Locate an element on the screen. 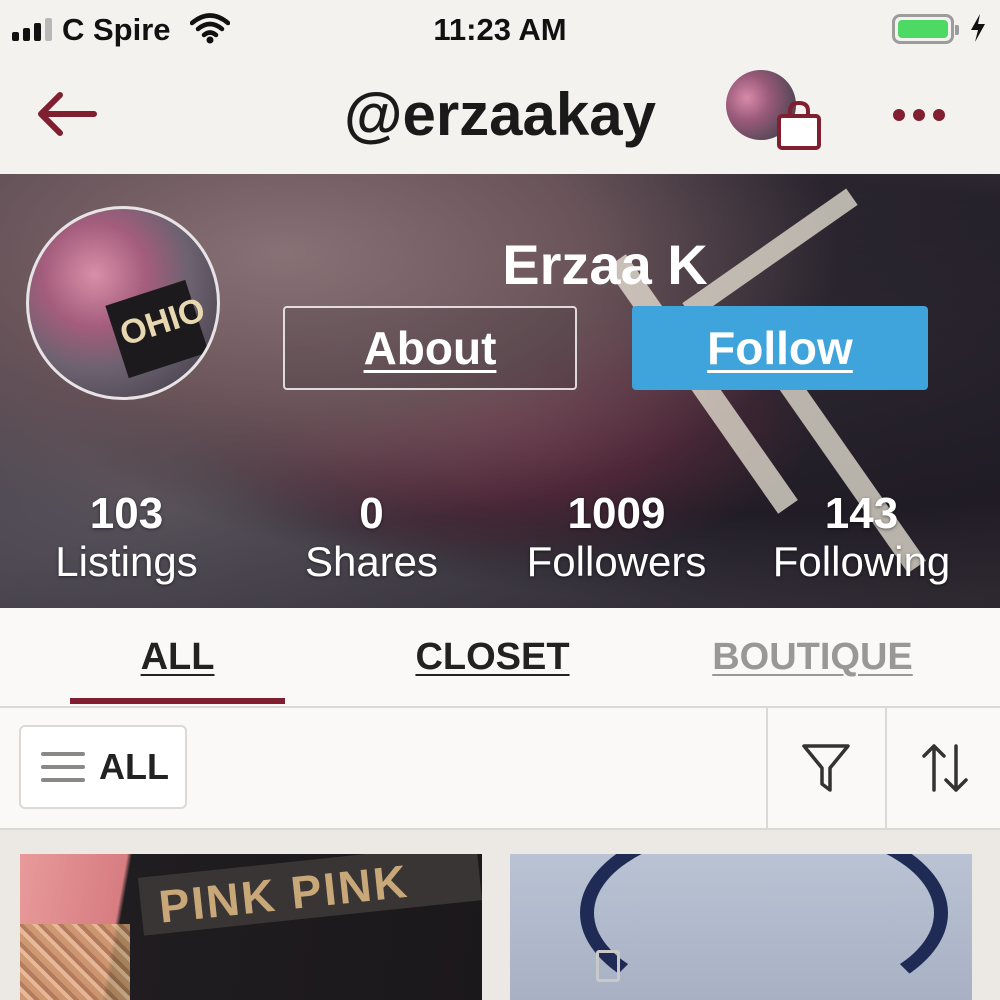  filter-bar: ALL is located at coordinates (500, 769).